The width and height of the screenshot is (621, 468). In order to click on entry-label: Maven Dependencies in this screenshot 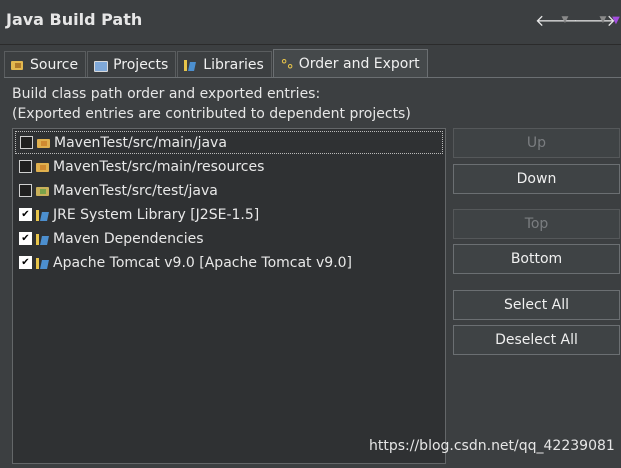, I will do `click(128, 238)`.